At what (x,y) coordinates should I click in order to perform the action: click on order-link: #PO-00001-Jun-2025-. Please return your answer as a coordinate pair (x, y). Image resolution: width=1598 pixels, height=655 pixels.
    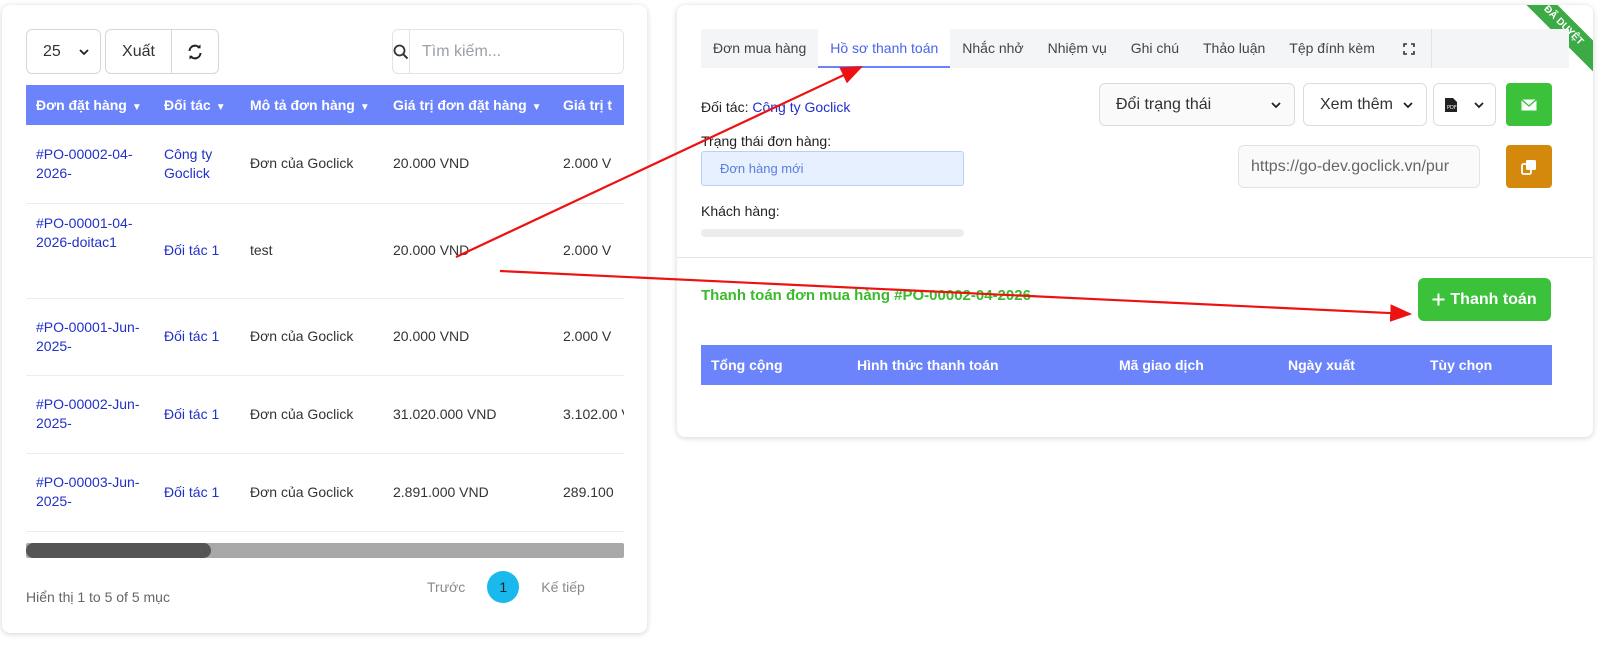
    Looking at the image, I should click on (88, 336).